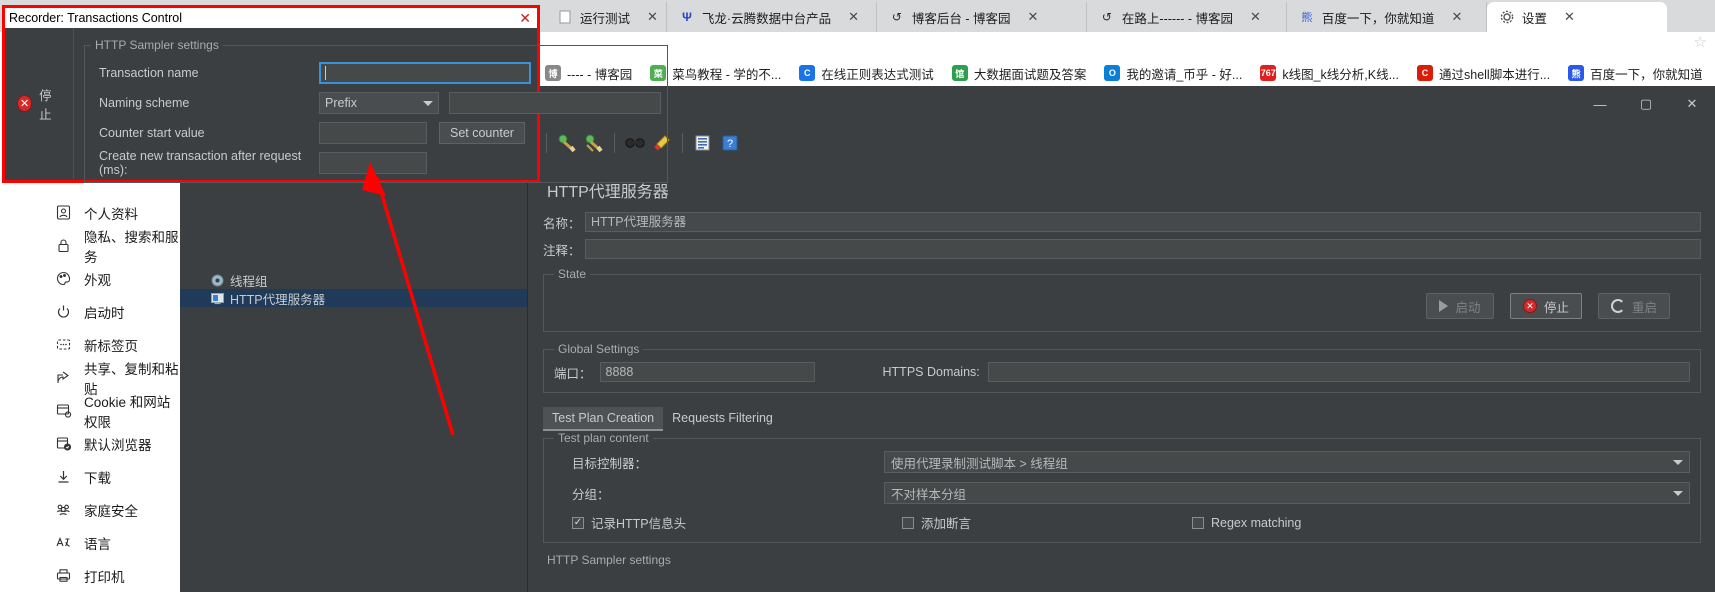 The width and height of the screenshot is (1715, 592). I want to click on transaction-name-input, so click(425, 73).